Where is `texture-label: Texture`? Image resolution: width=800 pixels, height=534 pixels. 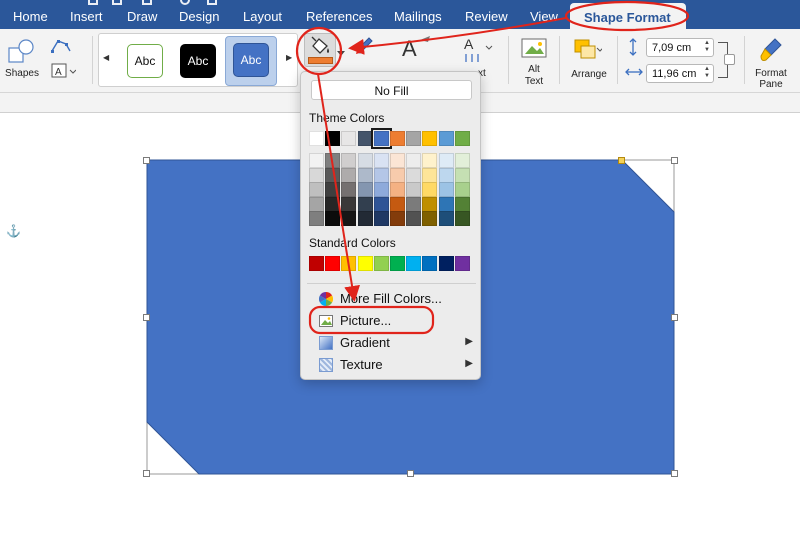 texture-label: Texture is located at coordinates (361, 364).